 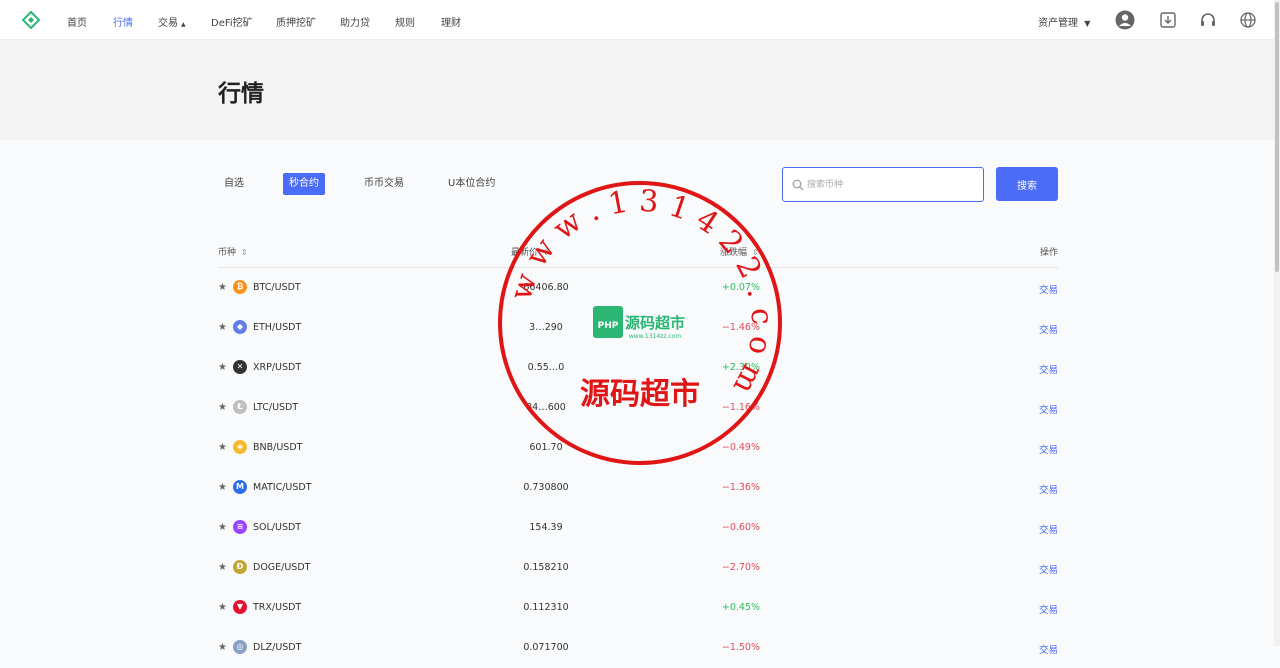 I want to click on nav-item: 理财, so click(x=451, y=21).